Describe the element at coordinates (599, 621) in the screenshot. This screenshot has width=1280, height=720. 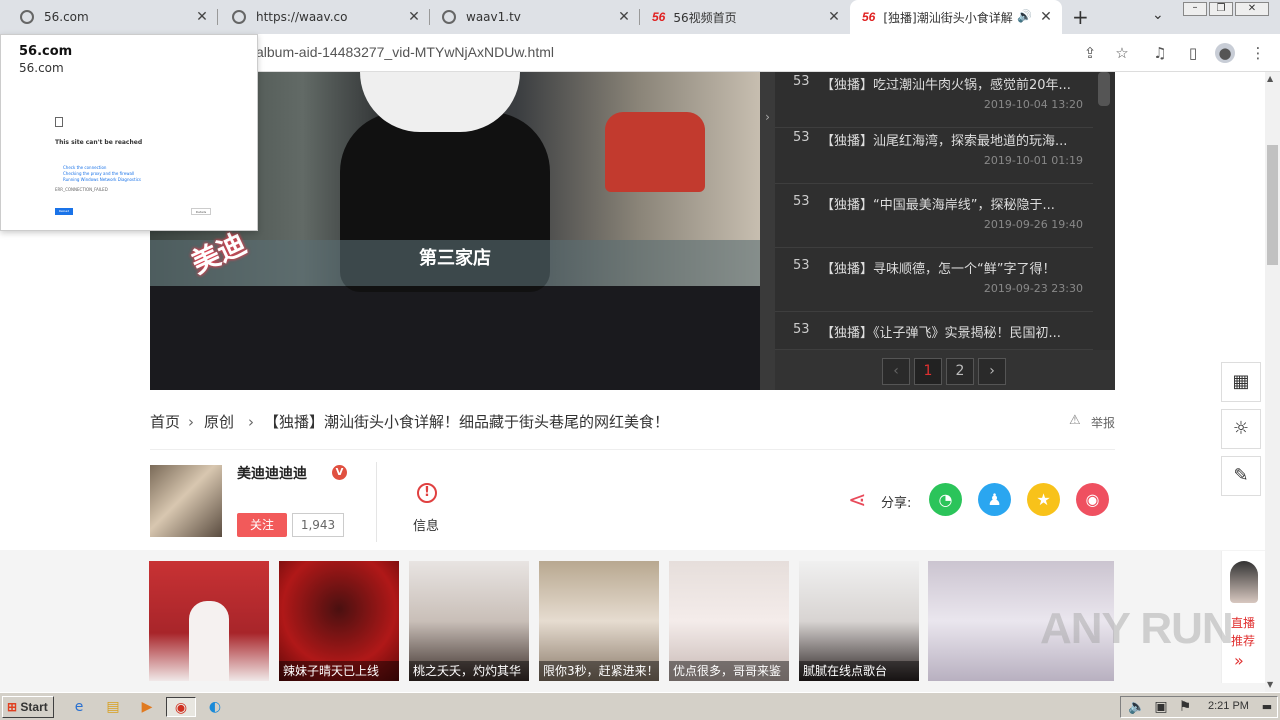
I see `live-thumbnail: 限你3秒，赶紧进来！` at that location.